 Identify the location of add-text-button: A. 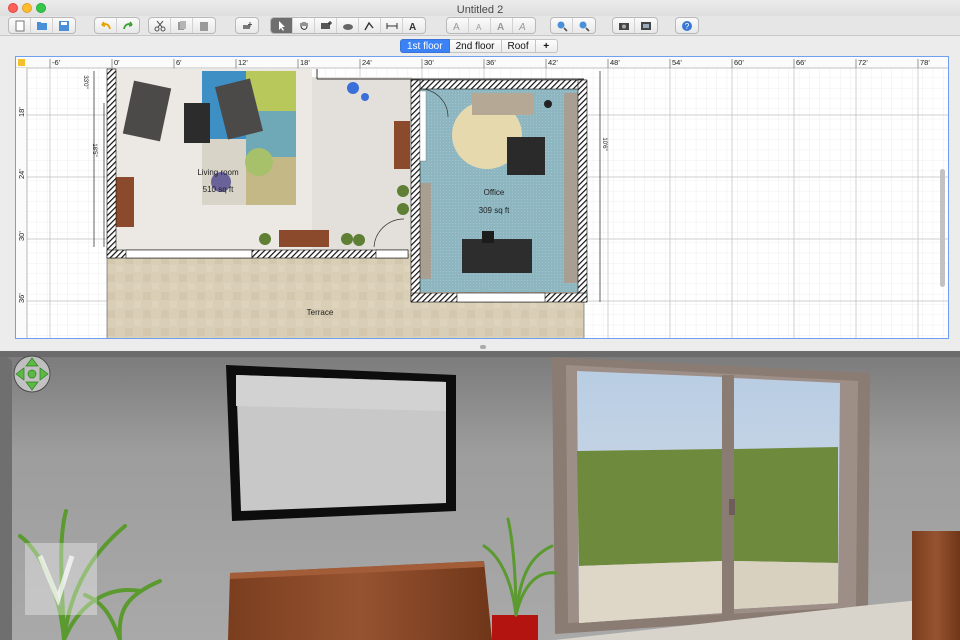
(414, 25).